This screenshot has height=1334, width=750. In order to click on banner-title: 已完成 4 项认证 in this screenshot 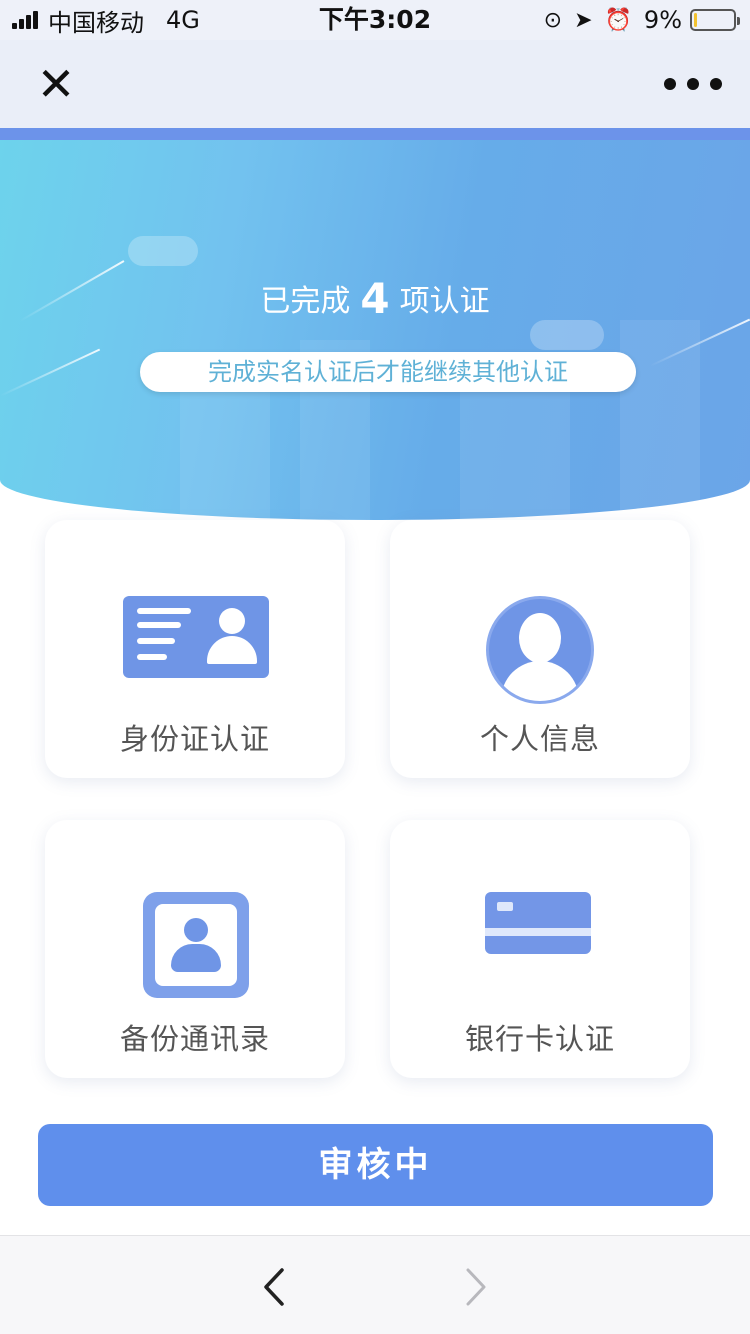, I will do `click(375, 300)`.